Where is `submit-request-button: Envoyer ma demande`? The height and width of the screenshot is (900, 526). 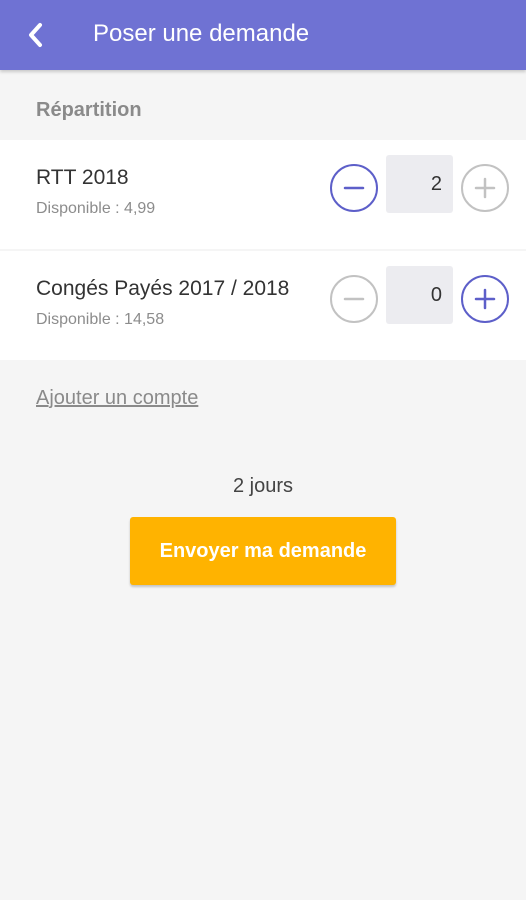
submit-request-button: Envoyer ma demande is located at coordinates (263, 551).